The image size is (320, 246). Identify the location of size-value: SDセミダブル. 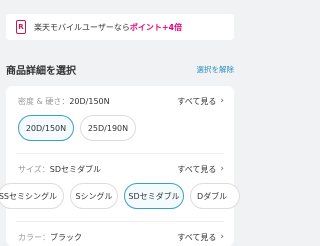
(75, 169).